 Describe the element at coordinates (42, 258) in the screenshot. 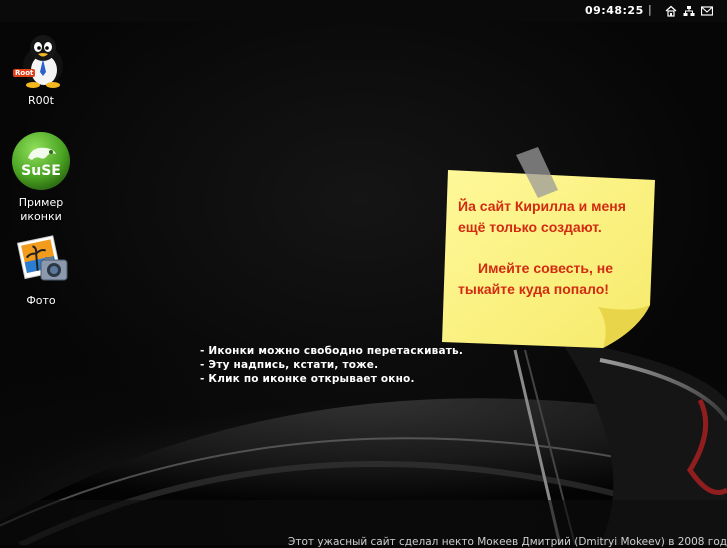

I see `photo-camera-icon` at that location.